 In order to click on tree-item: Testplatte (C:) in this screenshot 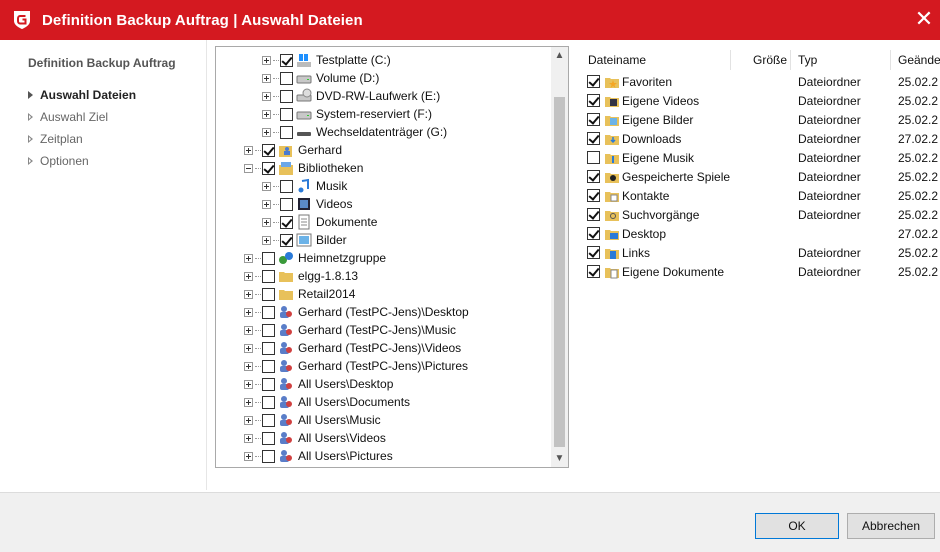, I will do `click(326, 60)`.